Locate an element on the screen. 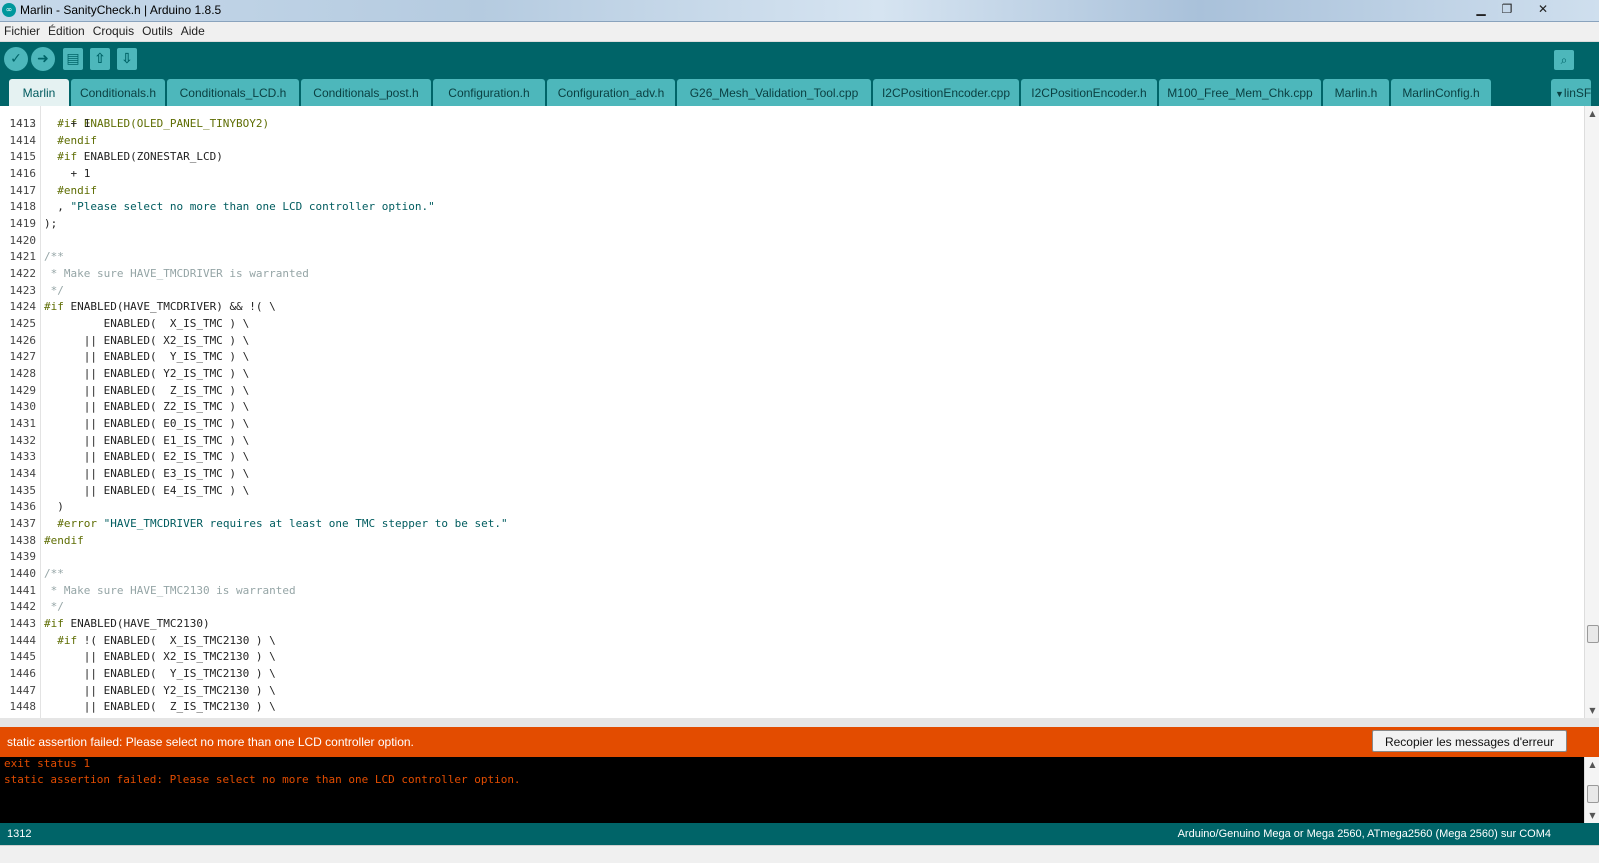 This screenshot has width=1599, height=863. code-line: 1431 || ENABLED( E0_IS_TMC ) \ is located at coordinates (792, 423).